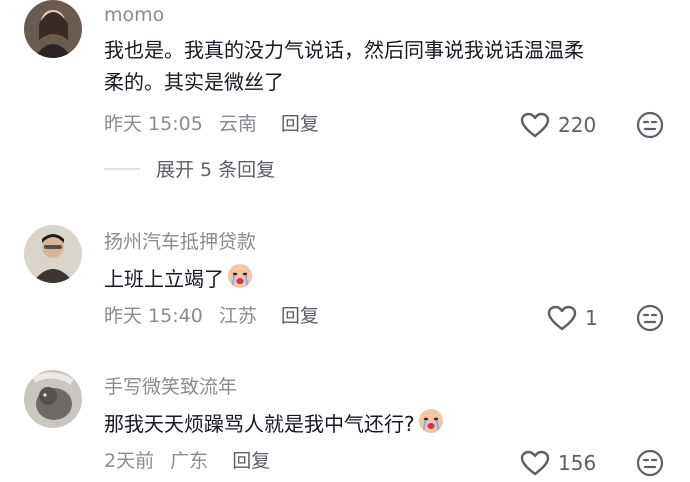 The height and width of the screenshot is (482, 690). I want to click on comment-location: 江苏, so click(237, 316).